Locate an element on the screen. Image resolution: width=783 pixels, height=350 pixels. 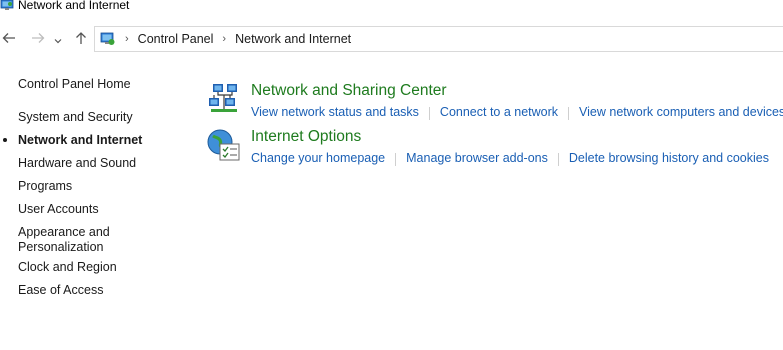
internet-options-icon is located at coordinates (224, 145).